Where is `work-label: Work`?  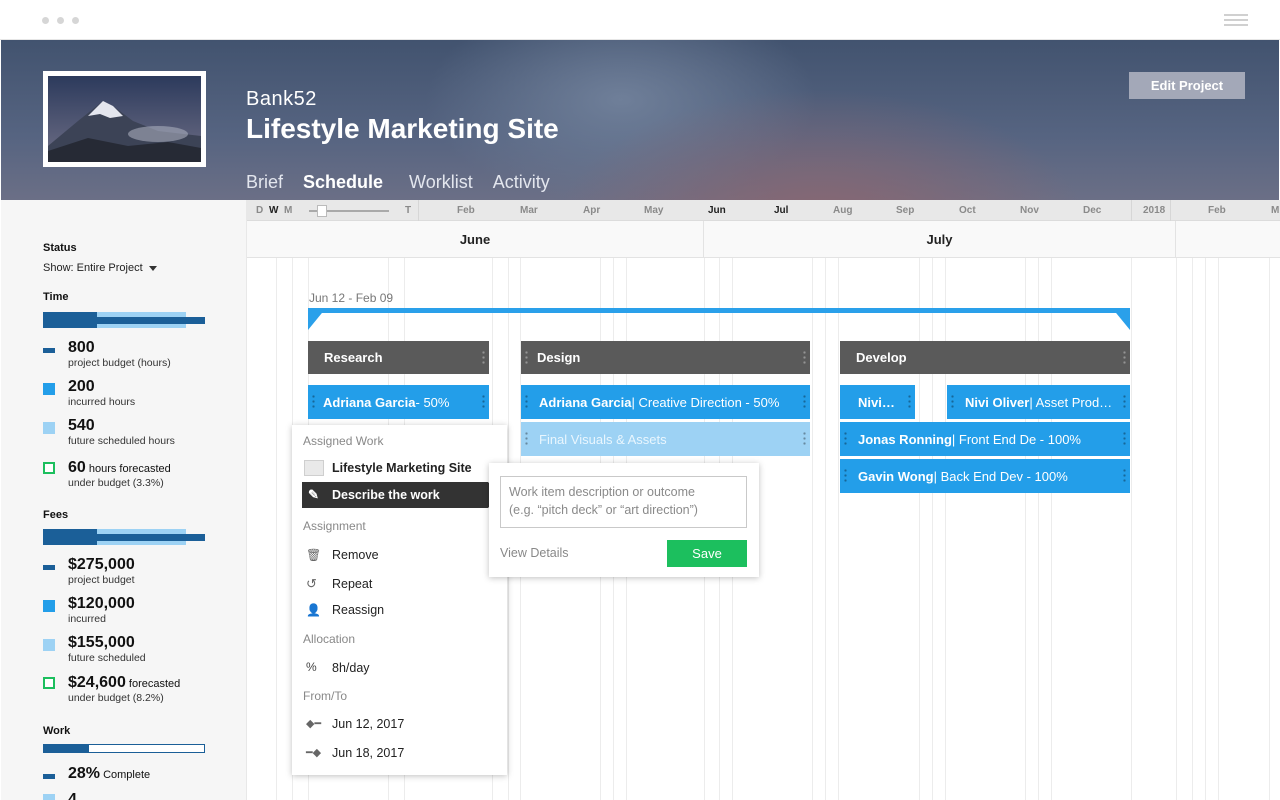
work-label: Work is located at coordinates (57, 731).